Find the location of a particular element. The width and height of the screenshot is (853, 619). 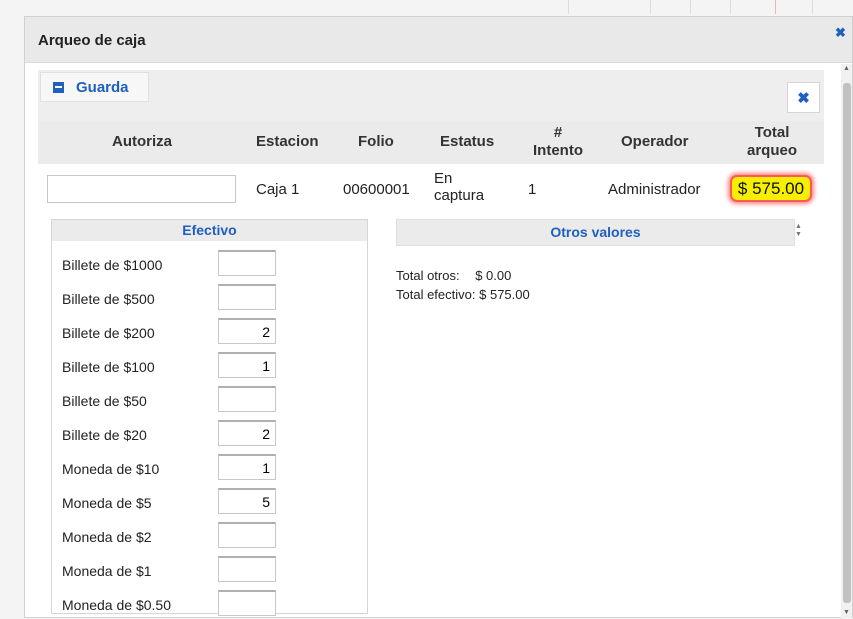

cash-row-billete-200: Billete de $200 is located at coordinates (209, 335).